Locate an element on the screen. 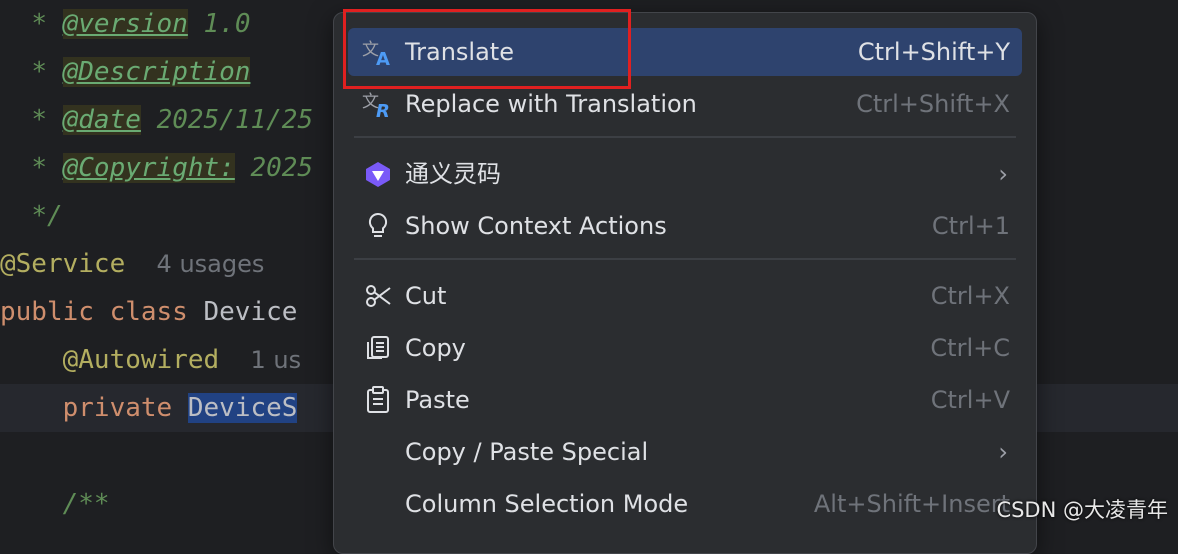 Image resolution: width=1178 pixels, height=554 pixels. menu-label: Paste is located at coordinates (437, 400).